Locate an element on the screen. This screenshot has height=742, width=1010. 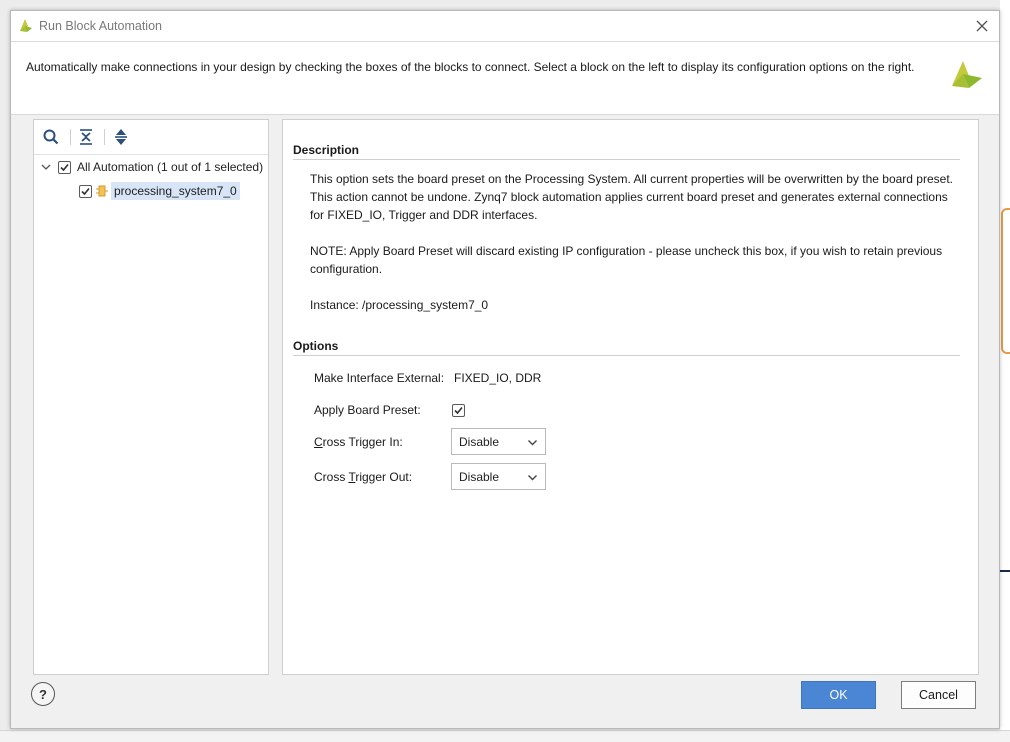
label-text: rigger Out: is located at coordinates (384, 477).